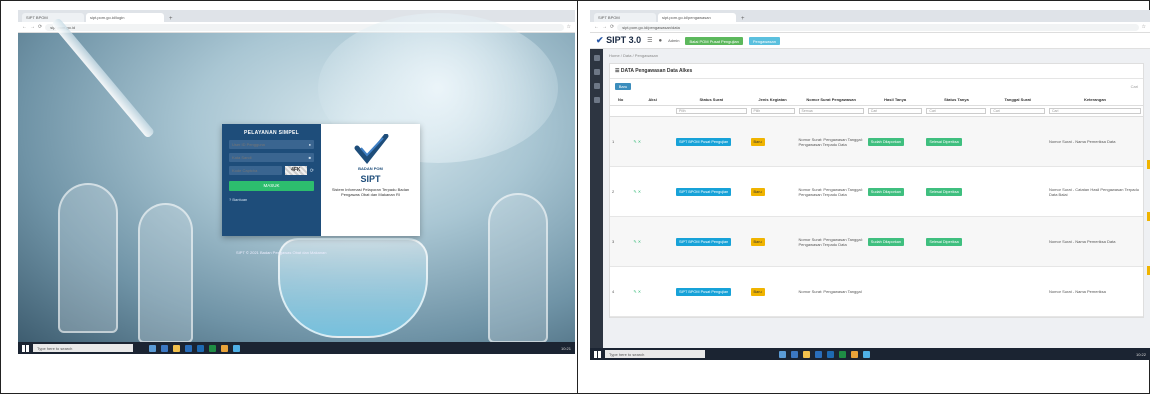  I want to click on add-button: Baru, so click(623, 86).